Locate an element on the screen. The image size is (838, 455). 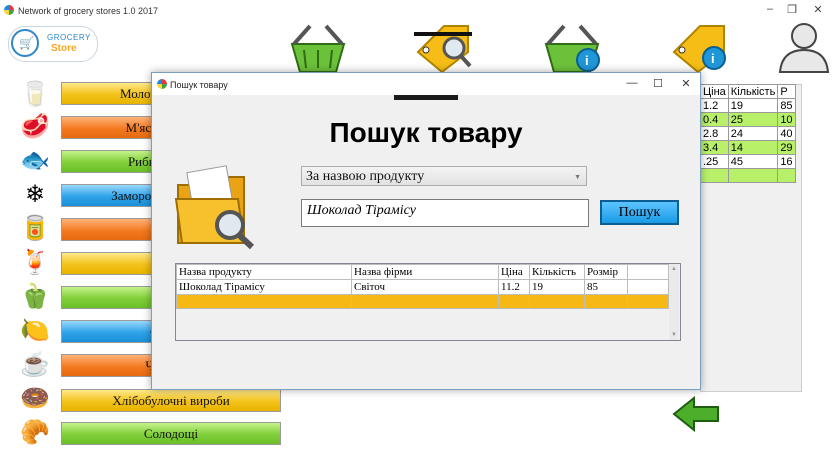
chevron-down-icon: ▼ is located at coordinates (577, 177).